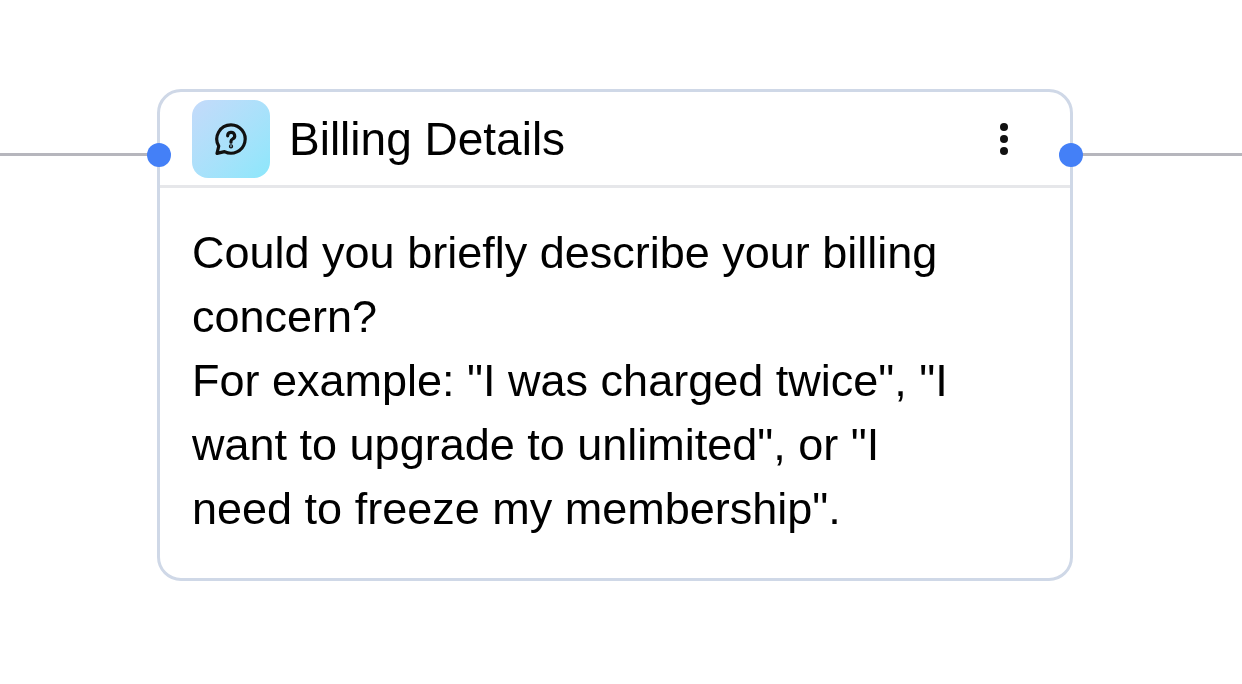  I want to click on message-text: Could you briefly describe your billing concern?, so click(565, 285).